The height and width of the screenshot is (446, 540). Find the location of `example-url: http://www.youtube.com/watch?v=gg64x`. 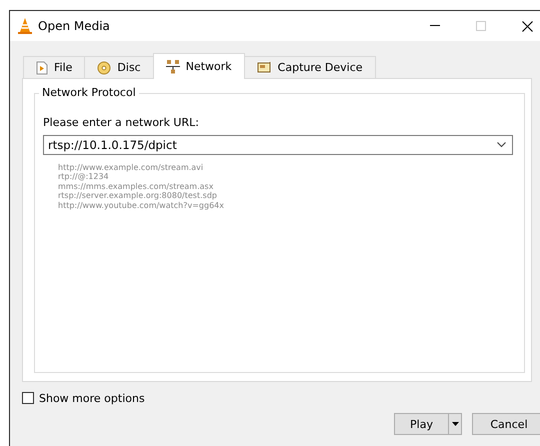

example-url: http://www.youtube.com/watch?v=gg64x is located at coordinates (141, 205).